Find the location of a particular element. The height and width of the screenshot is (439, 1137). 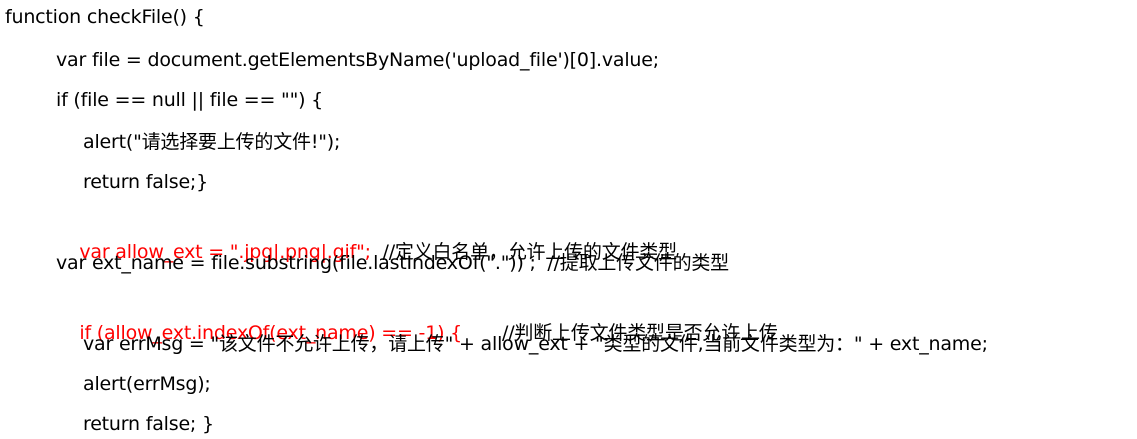

code-line-1: function checkFile() { is located at coordinates (105, 17).